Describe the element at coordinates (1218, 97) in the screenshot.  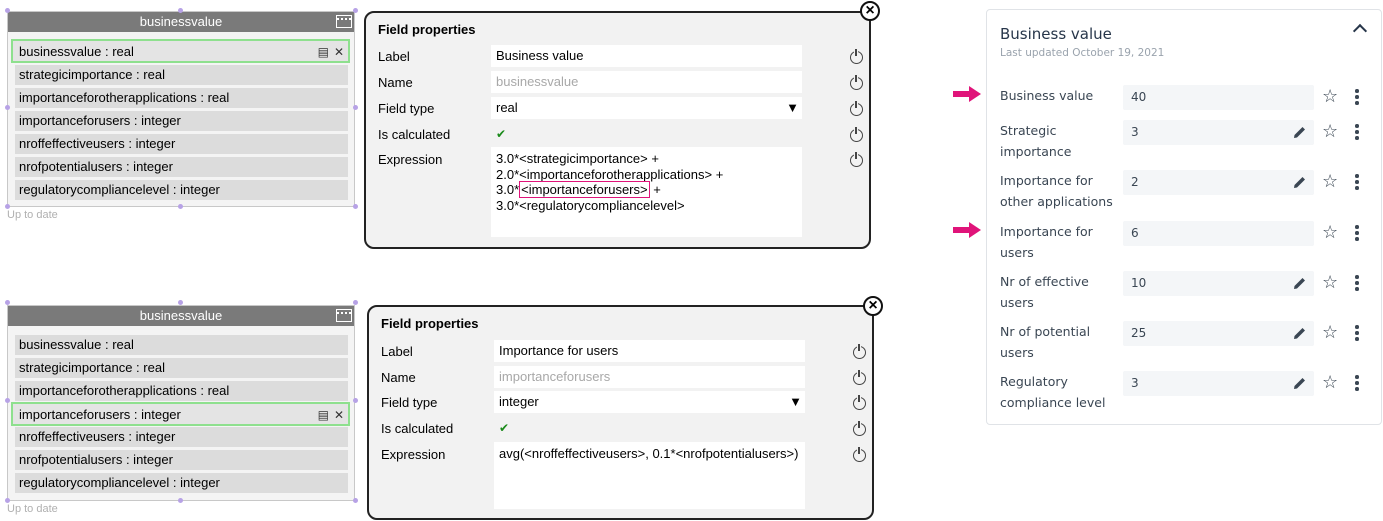
I see `row-value: 40` at that location.